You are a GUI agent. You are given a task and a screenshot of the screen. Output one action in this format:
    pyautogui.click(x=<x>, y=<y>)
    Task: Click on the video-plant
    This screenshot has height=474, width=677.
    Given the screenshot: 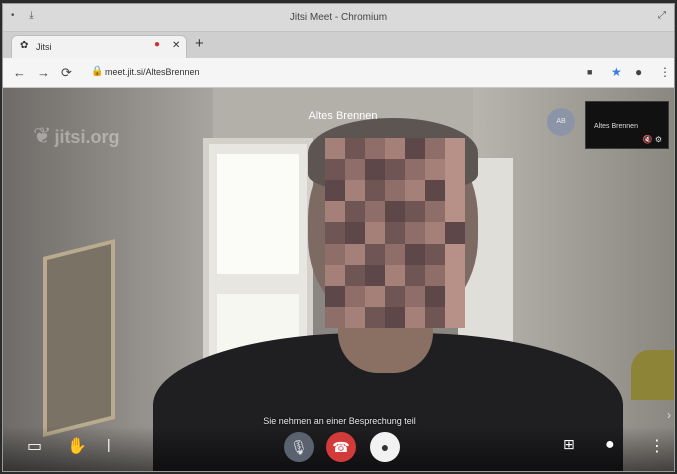 What is the action you would take?
    pyautogui.click(x=652, y=375)
    